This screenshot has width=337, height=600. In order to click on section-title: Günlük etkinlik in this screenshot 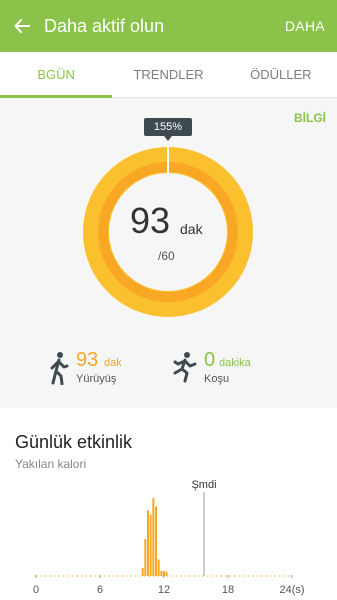, I will do `click(74, 442)`.